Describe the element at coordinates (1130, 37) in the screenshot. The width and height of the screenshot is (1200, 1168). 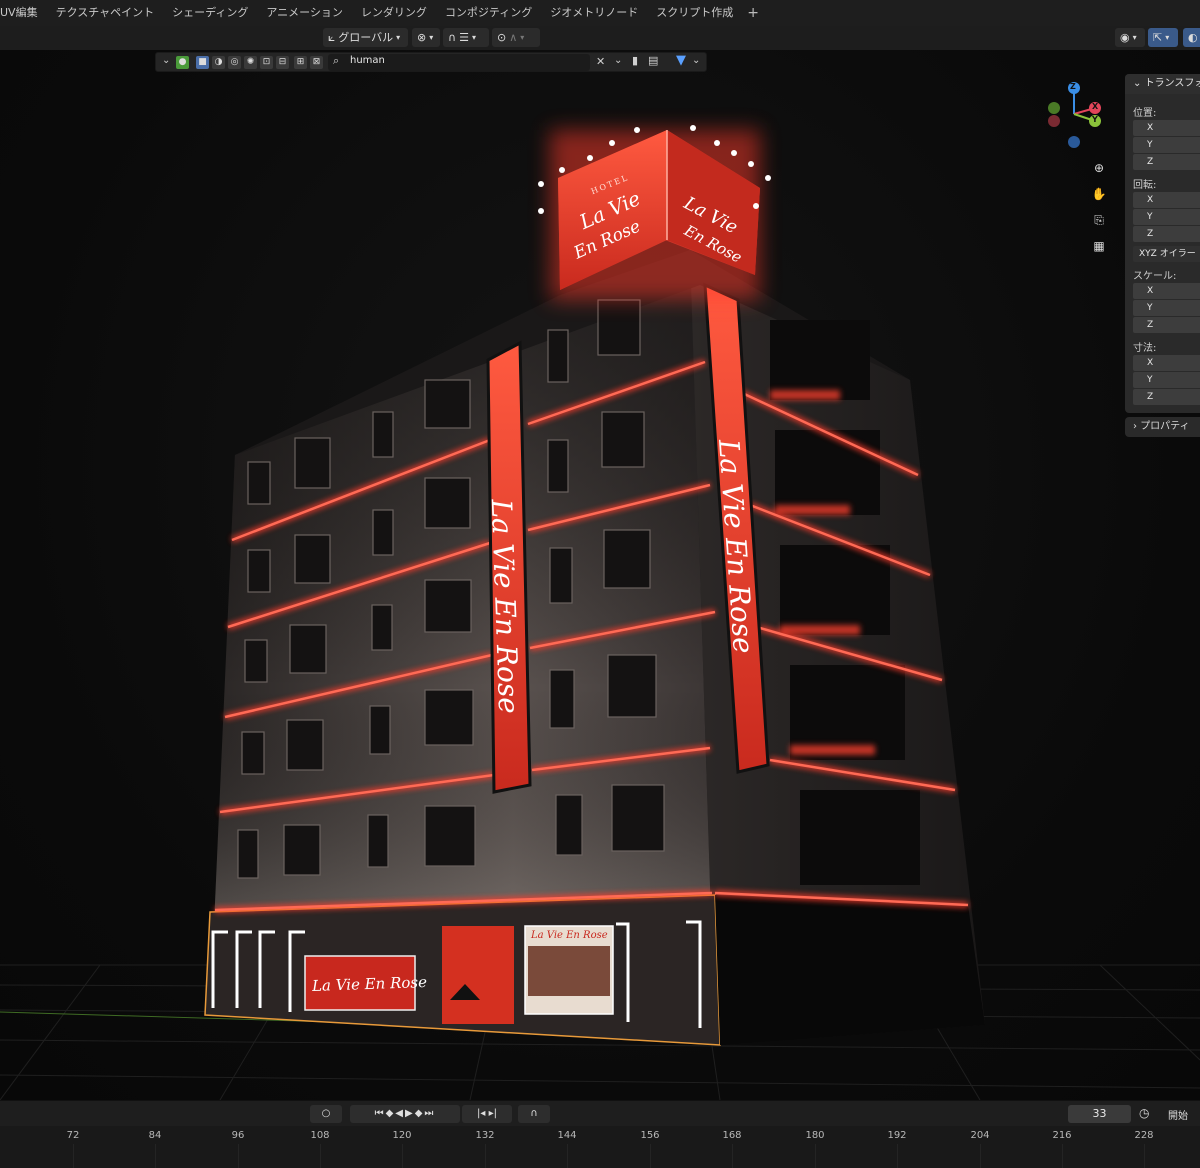
I see `visibility-dropdown: ◉ ▾` at that location.